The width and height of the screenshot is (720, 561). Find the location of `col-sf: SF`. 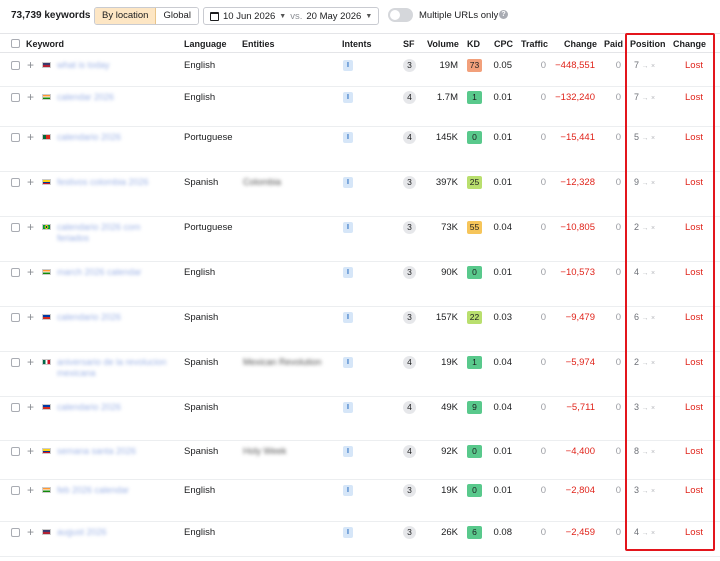

col-sf: SF is located at coordinates (409, 44).